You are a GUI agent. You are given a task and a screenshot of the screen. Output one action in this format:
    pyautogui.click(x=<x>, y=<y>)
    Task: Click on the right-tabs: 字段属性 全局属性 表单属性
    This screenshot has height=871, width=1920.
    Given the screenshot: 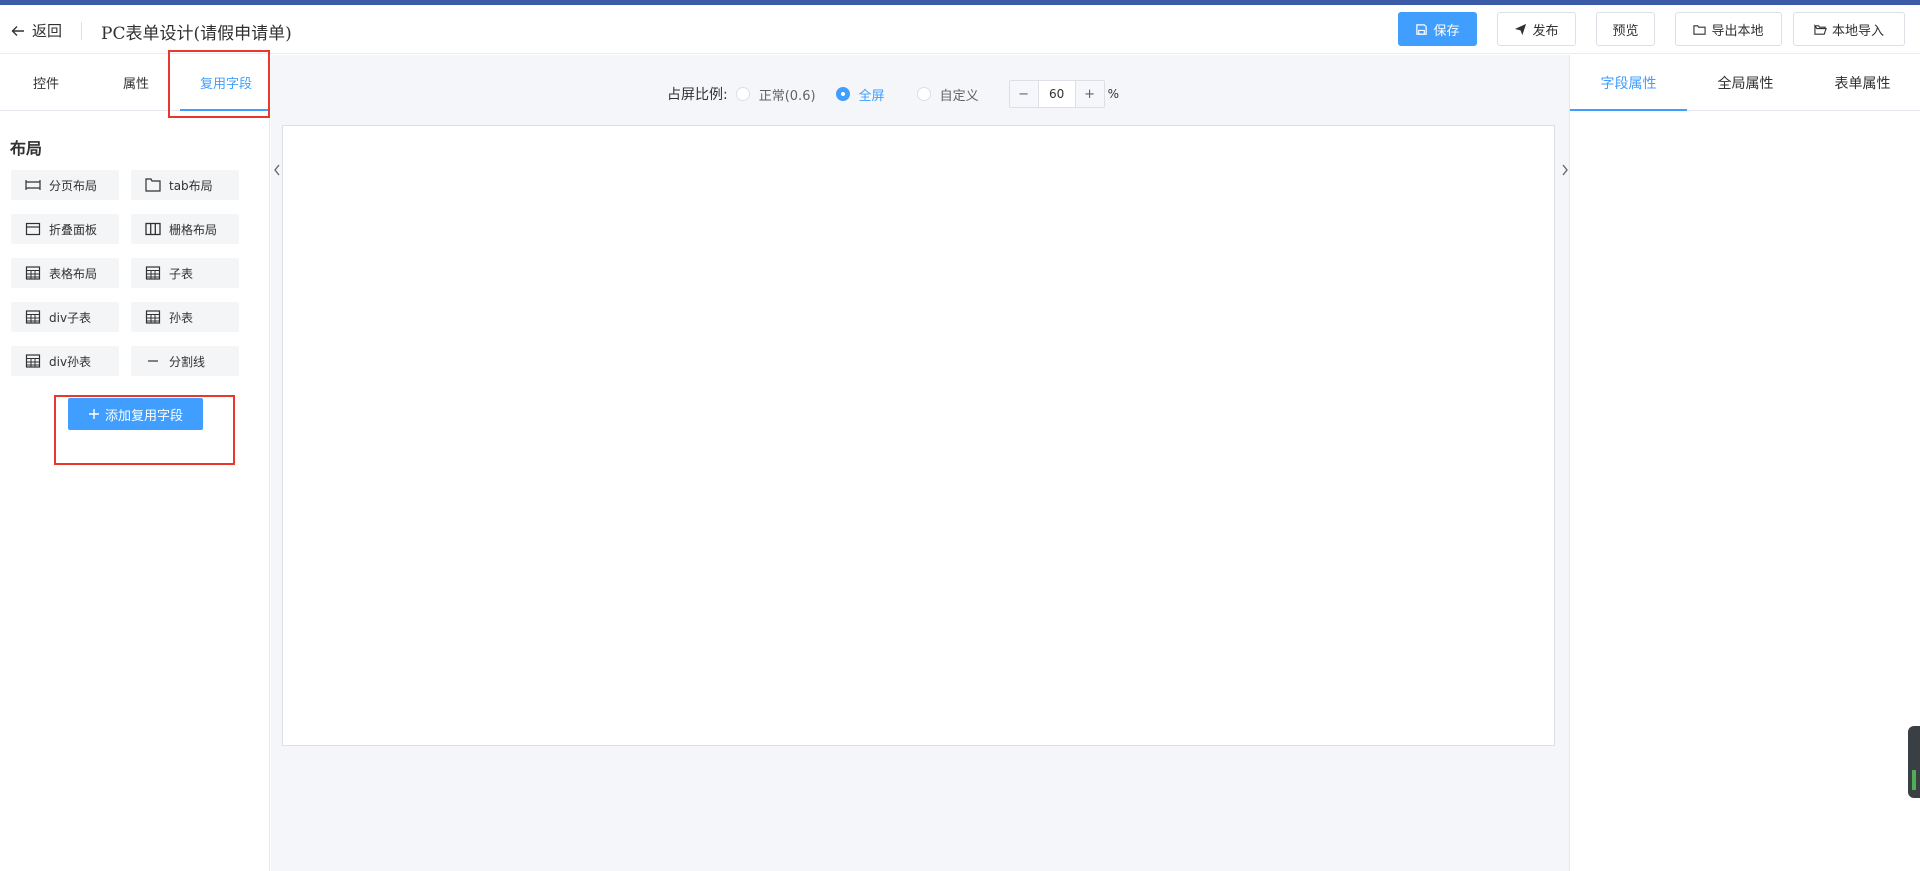 What is the action you would take?
    pyautogui.click(x=1745, y=83)
    